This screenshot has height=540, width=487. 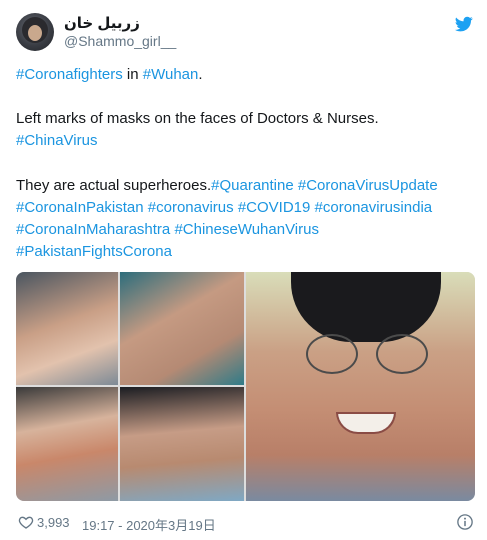 What do you see at coordinates (246, 75) in the screenshot?
I see `tweet-line-1: #Coronafighters in #Wuhan.` at bounding box center [246, 75].